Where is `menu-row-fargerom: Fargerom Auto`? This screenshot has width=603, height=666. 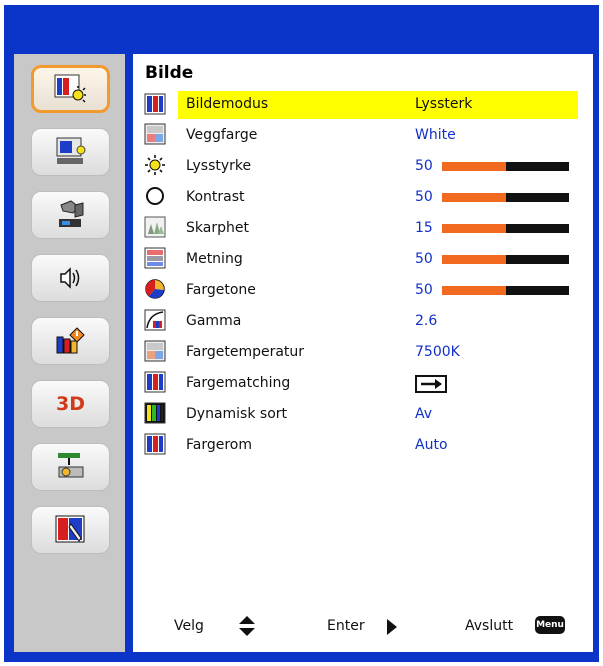
menu-row-fargerom: Fargerom Auto is located at coordinates (360, 446).